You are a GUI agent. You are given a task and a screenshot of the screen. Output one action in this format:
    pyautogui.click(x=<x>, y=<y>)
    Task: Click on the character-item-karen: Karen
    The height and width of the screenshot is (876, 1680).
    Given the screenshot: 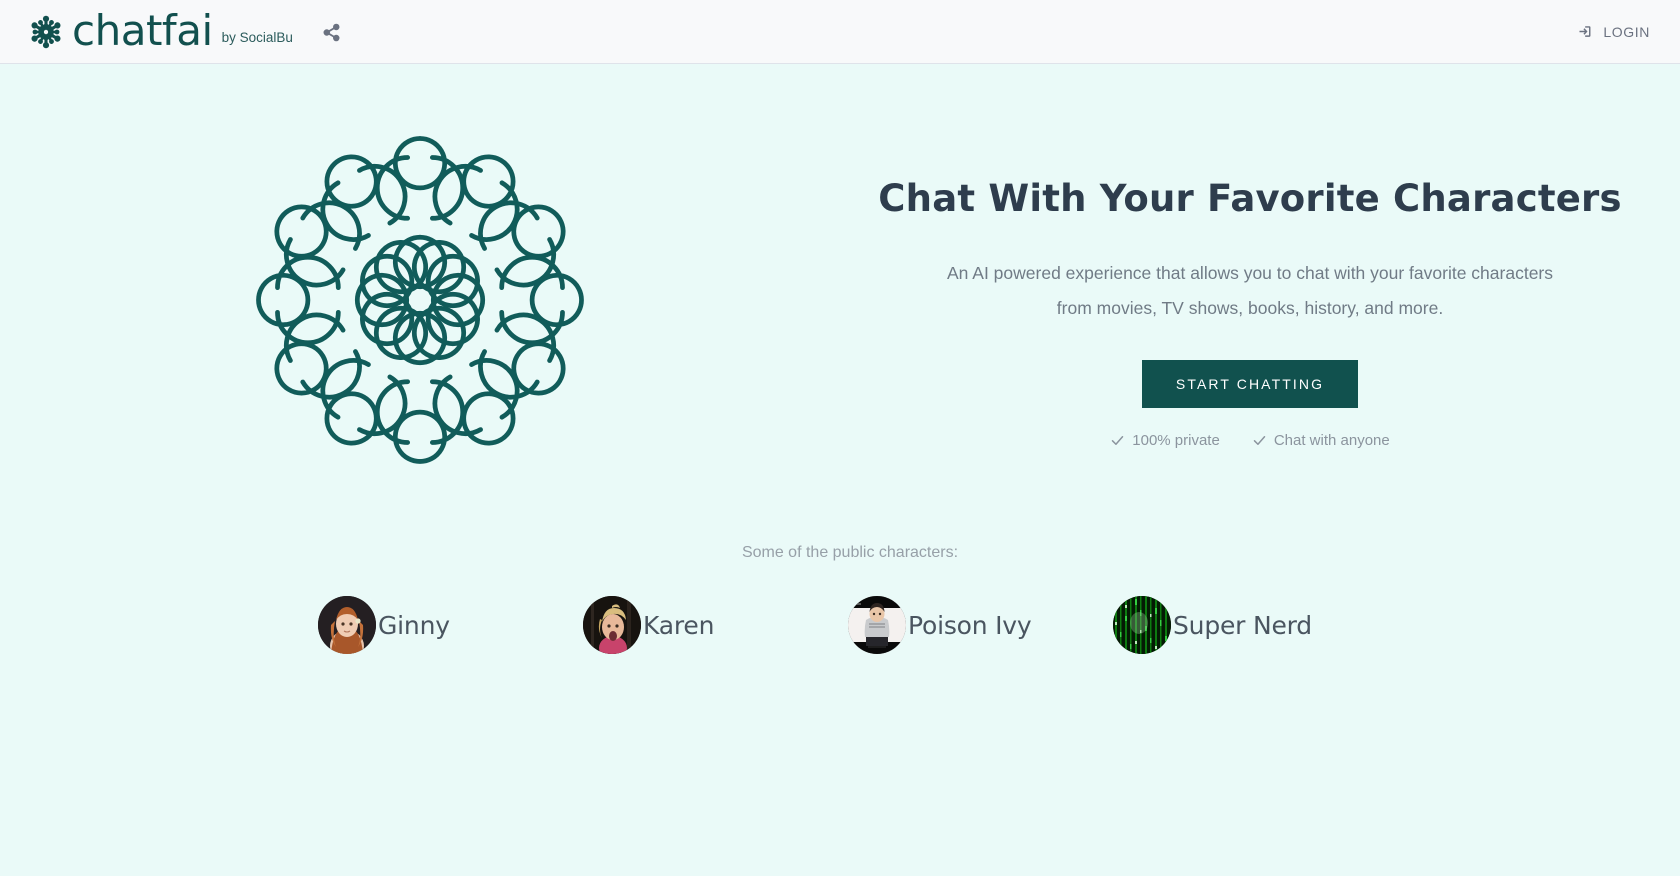 What is the action you would take?
    pyautogui.click(x=715, y=625)
    